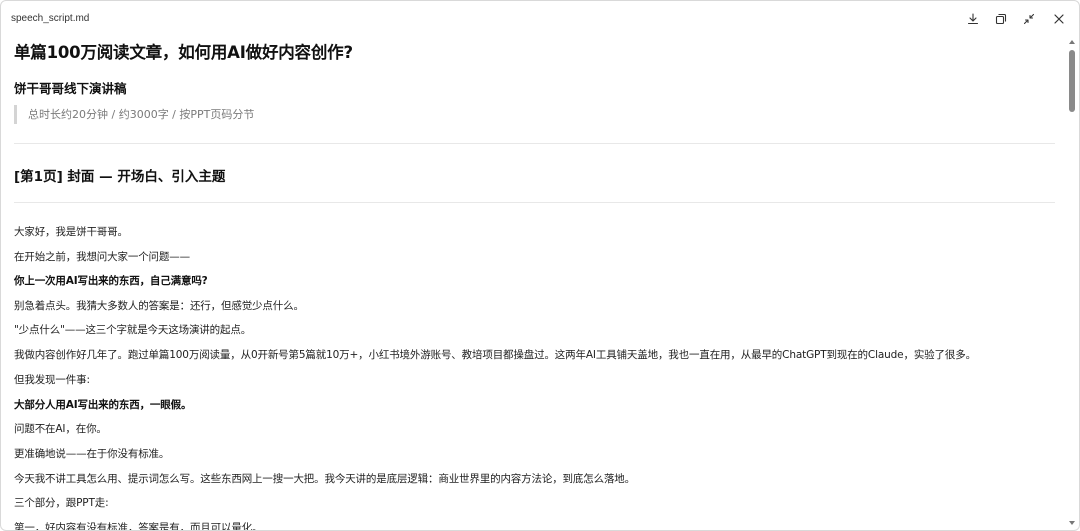  I want to click on document-title: 单篇100万阅读文章，如何用AI做好内容创作?, so click(183, 52).